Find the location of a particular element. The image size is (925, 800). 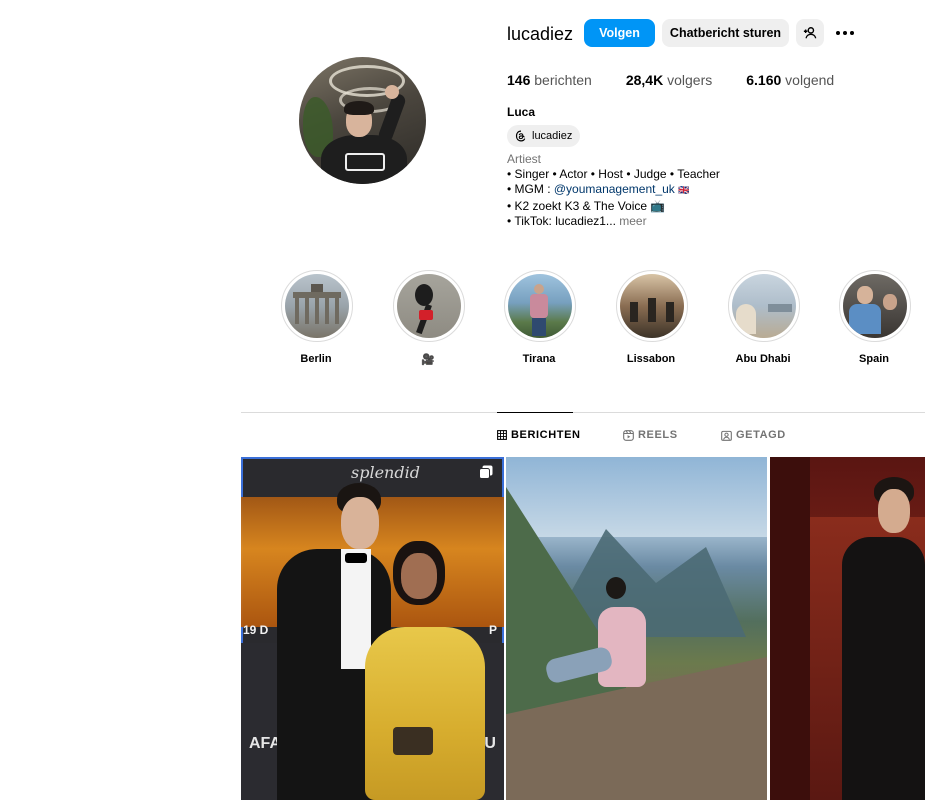

tab-tagged-label: GETAGD is located at coordinates (761, 435).